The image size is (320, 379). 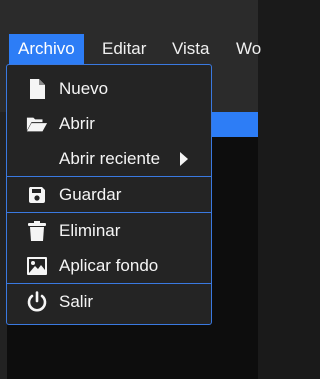 I want to click on menu-item-label: Aplicar fondo, so click(x=109, y=265).